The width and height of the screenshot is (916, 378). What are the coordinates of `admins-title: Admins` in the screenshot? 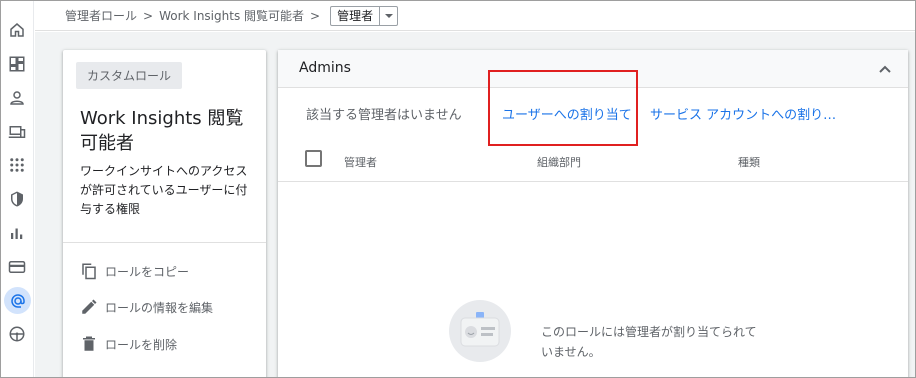 It's located at (325, 68).